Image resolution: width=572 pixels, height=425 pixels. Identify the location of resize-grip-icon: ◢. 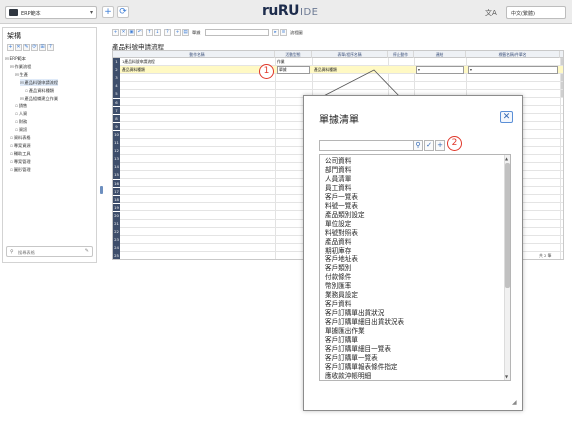
(514, 402).